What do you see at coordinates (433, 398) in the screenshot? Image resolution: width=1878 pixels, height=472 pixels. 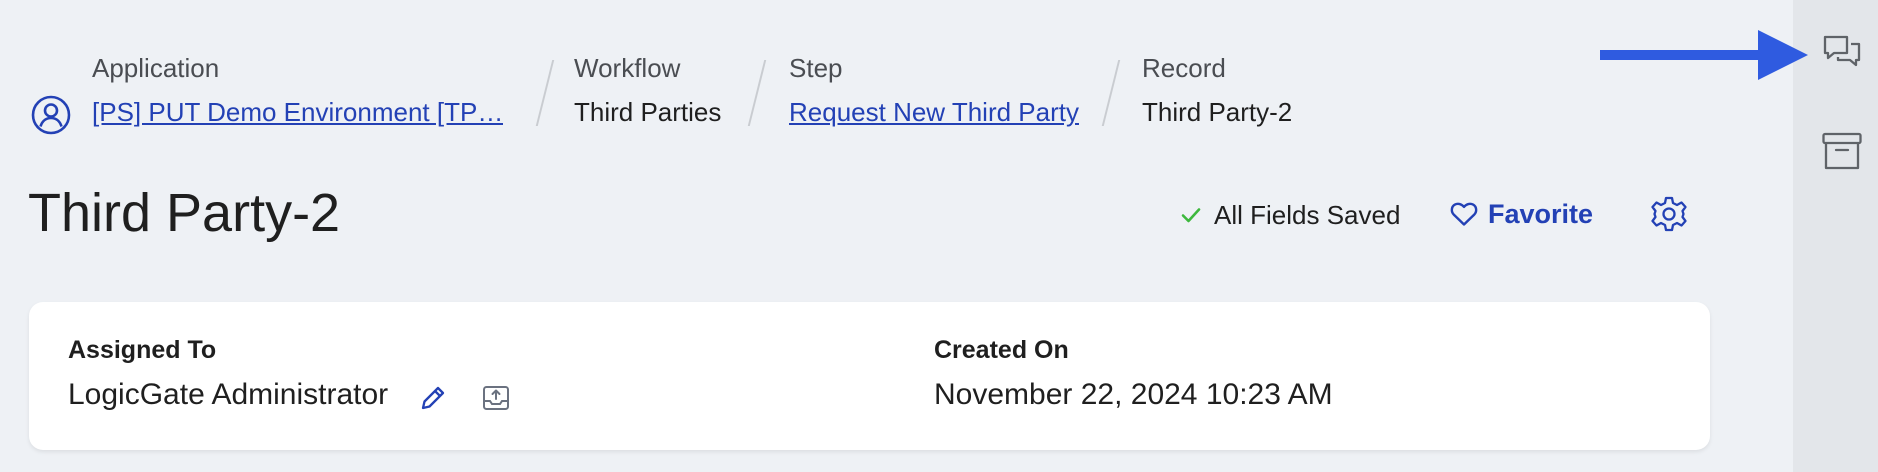 I see `pencil-icon` at bounding box center [433, 398].